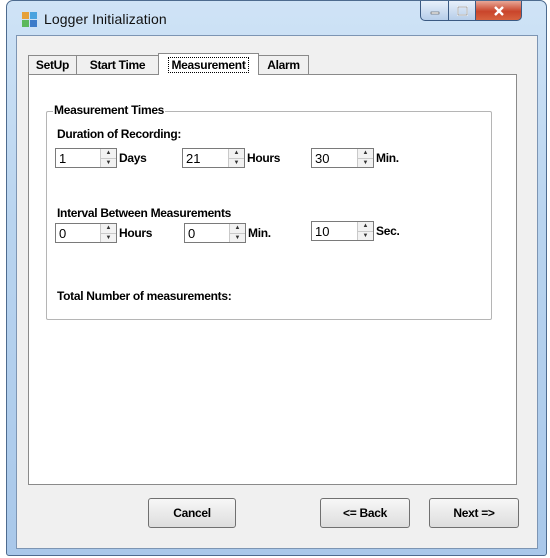 The width and height of the screenshot is (550, 558). I want to click on interval-minutes-unit-label: Min., so click(259, 233).